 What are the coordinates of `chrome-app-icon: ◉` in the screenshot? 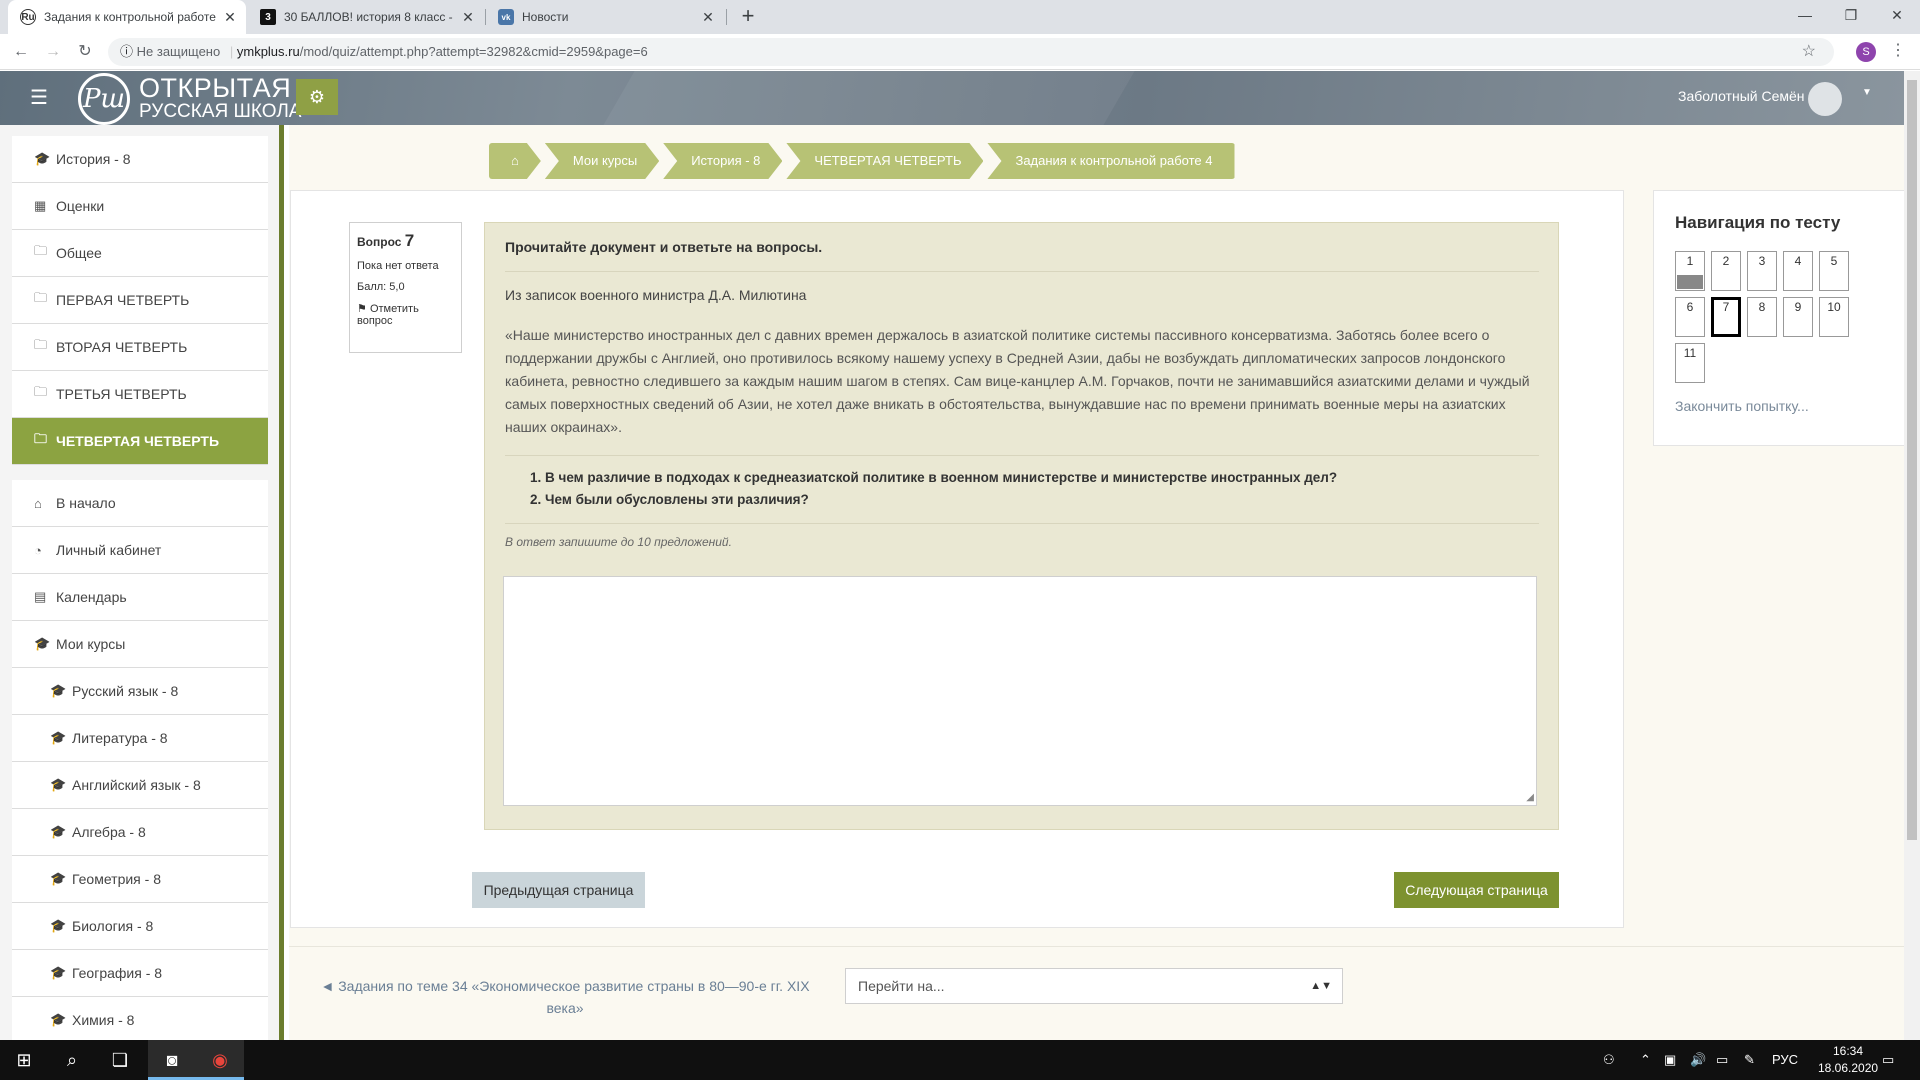 It's located at (220, 1060).